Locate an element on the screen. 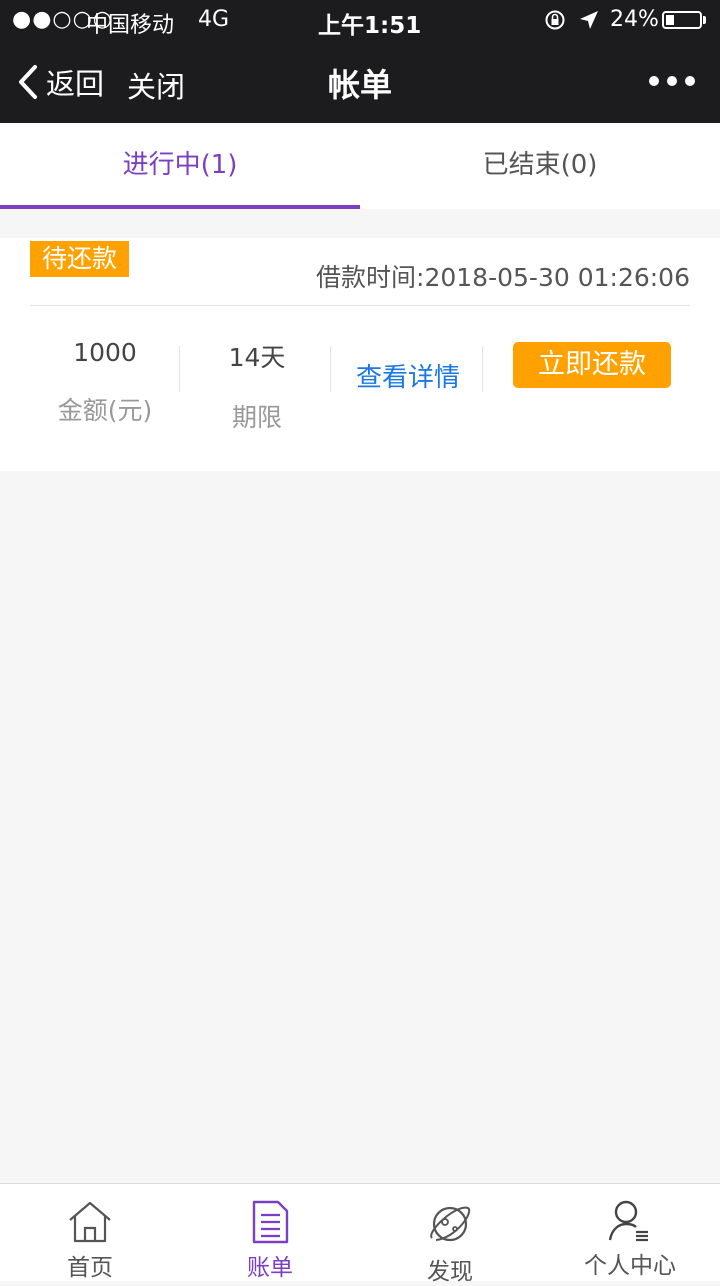 The image size is (720, 1286). planet-icon is located at coordinates (450, 1224).